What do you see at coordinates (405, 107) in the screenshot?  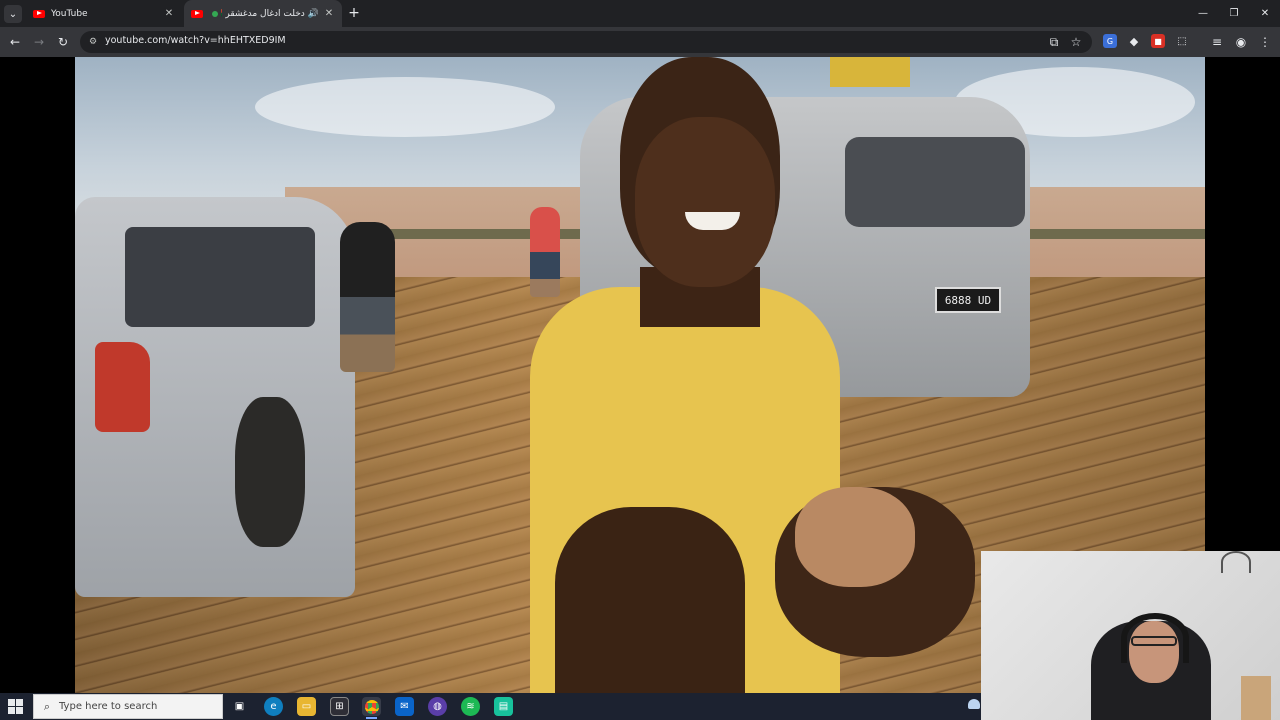 I see `video-cloud` at bounding box center [405, 107].